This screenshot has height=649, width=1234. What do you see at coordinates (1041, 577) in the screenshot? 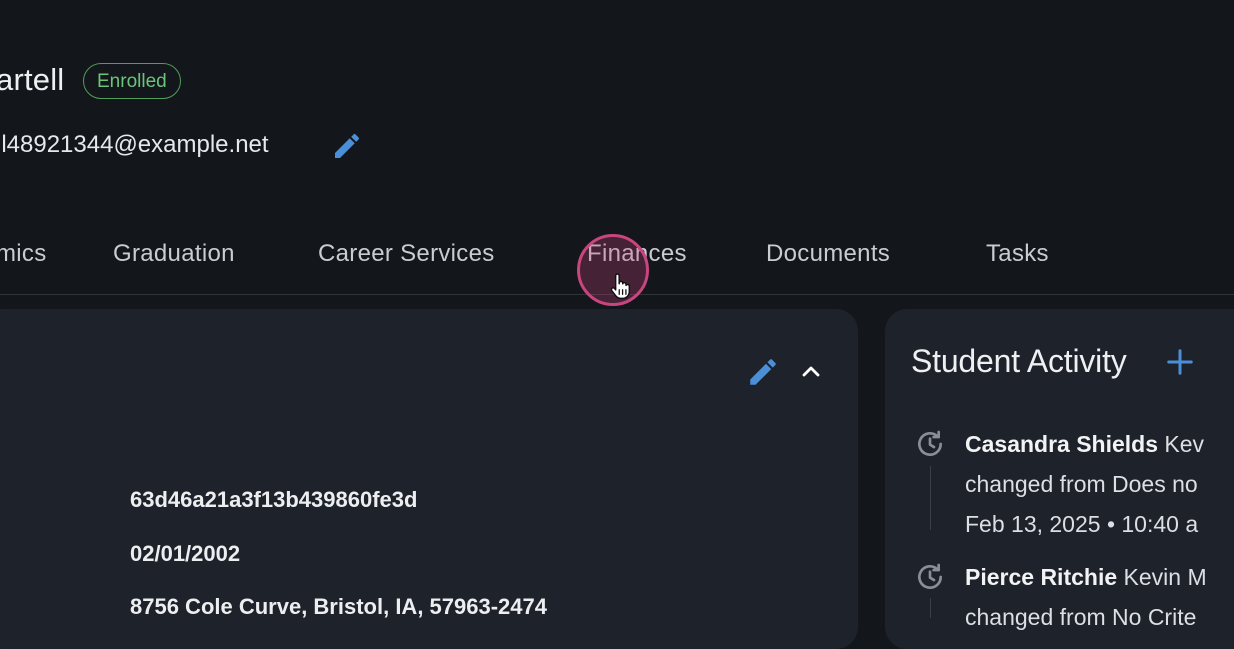
I see `activity-author: Pierce Ritchie` at bounding box center [1041, 577].